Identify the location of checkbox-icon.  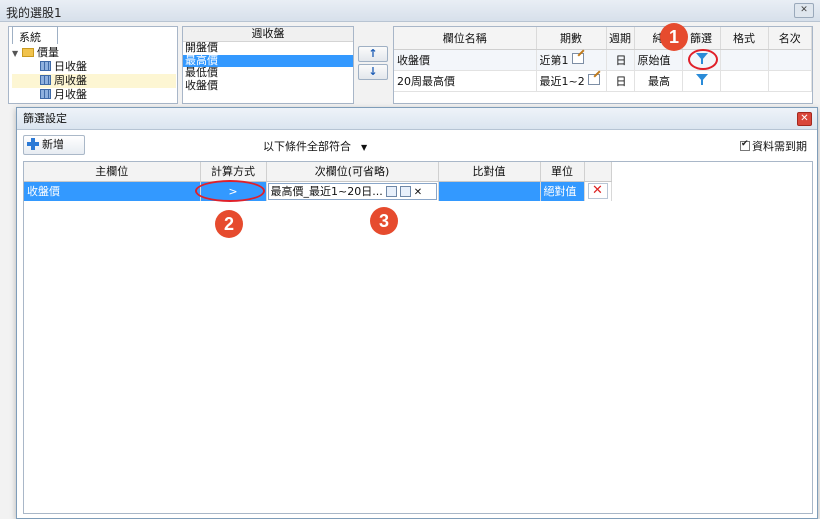
(745, 145).